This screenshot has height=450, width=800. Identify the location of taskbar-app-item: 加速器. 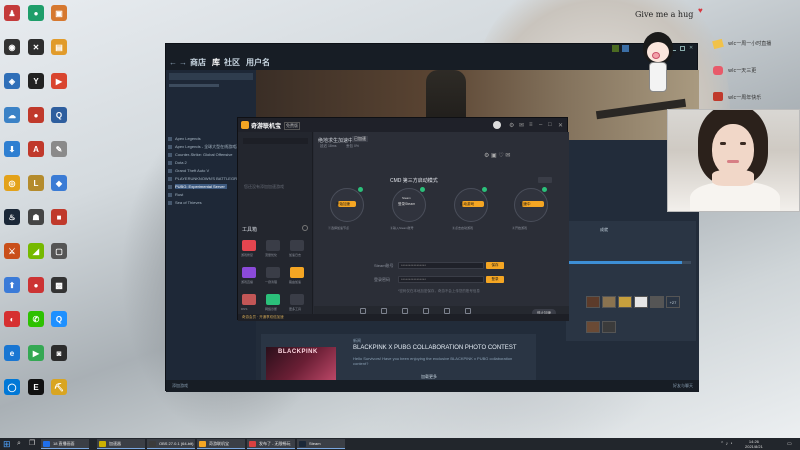
(121, 444).